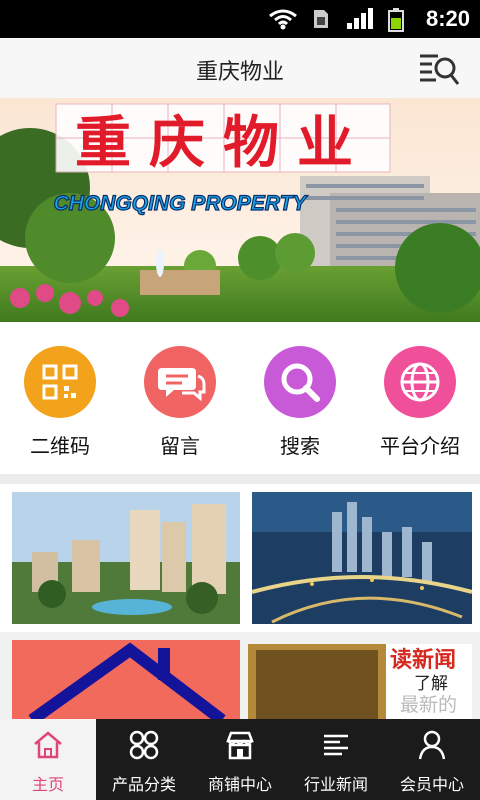 This screenshot has width=480, height=800. Describe the element at coordinates (420, 382) in the screenshot. I see `globe-icon` at that location.